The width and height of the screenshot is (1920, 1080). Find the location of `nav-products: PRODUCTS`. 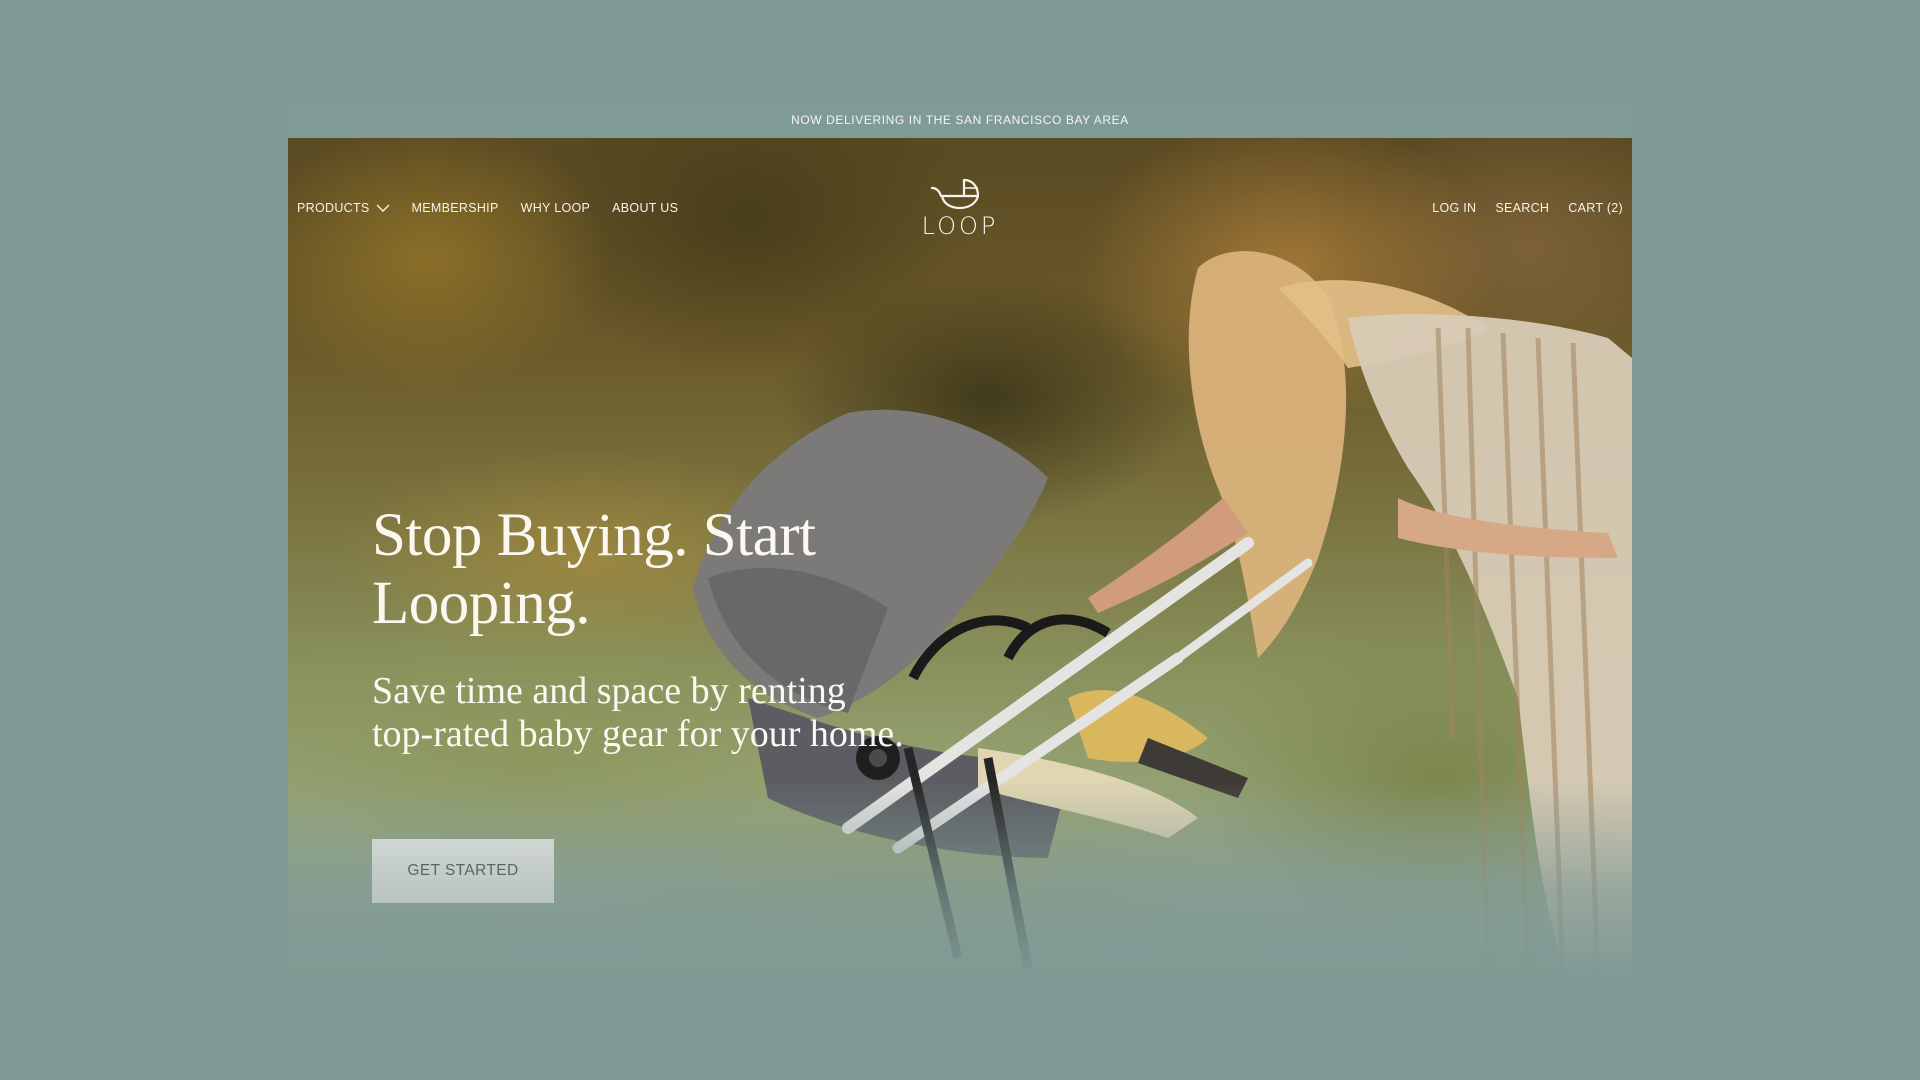

nav-products: PRODUCTS is located at coordinates (343, 208).